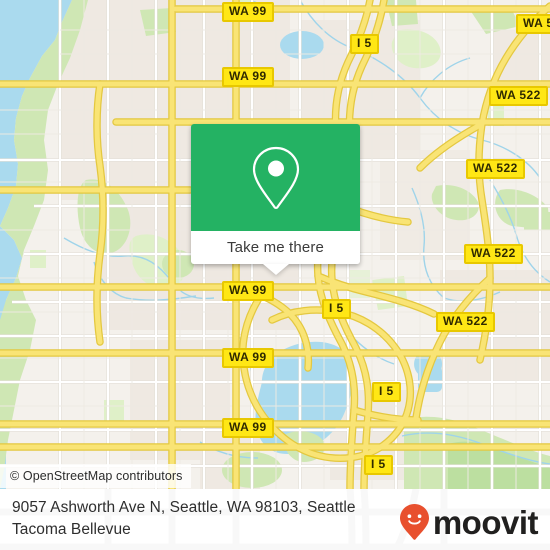 The width and height of the screenshot is (550, 550). What do you see at coordinates (275, 247) in the screenshot?
I see `take-me-there-label: Take me there` at bounding box center [275, 247].